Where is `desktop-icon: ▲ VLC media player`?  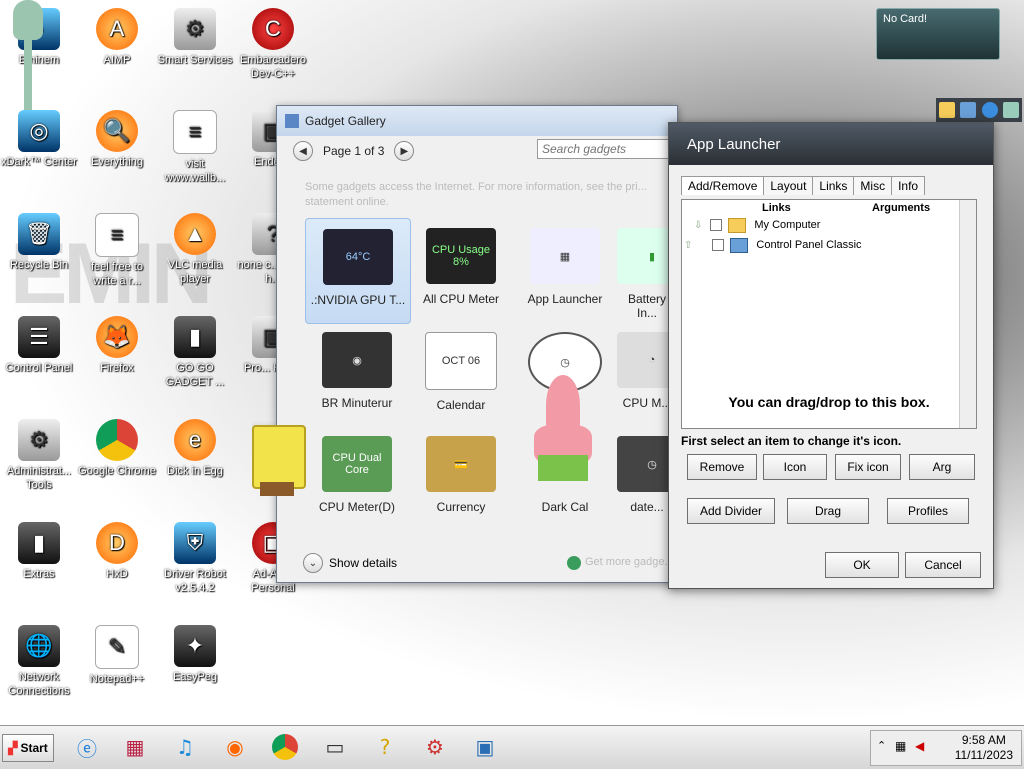 desktop-icon: ▲ VLC media player is located at coordinates (195, 247).